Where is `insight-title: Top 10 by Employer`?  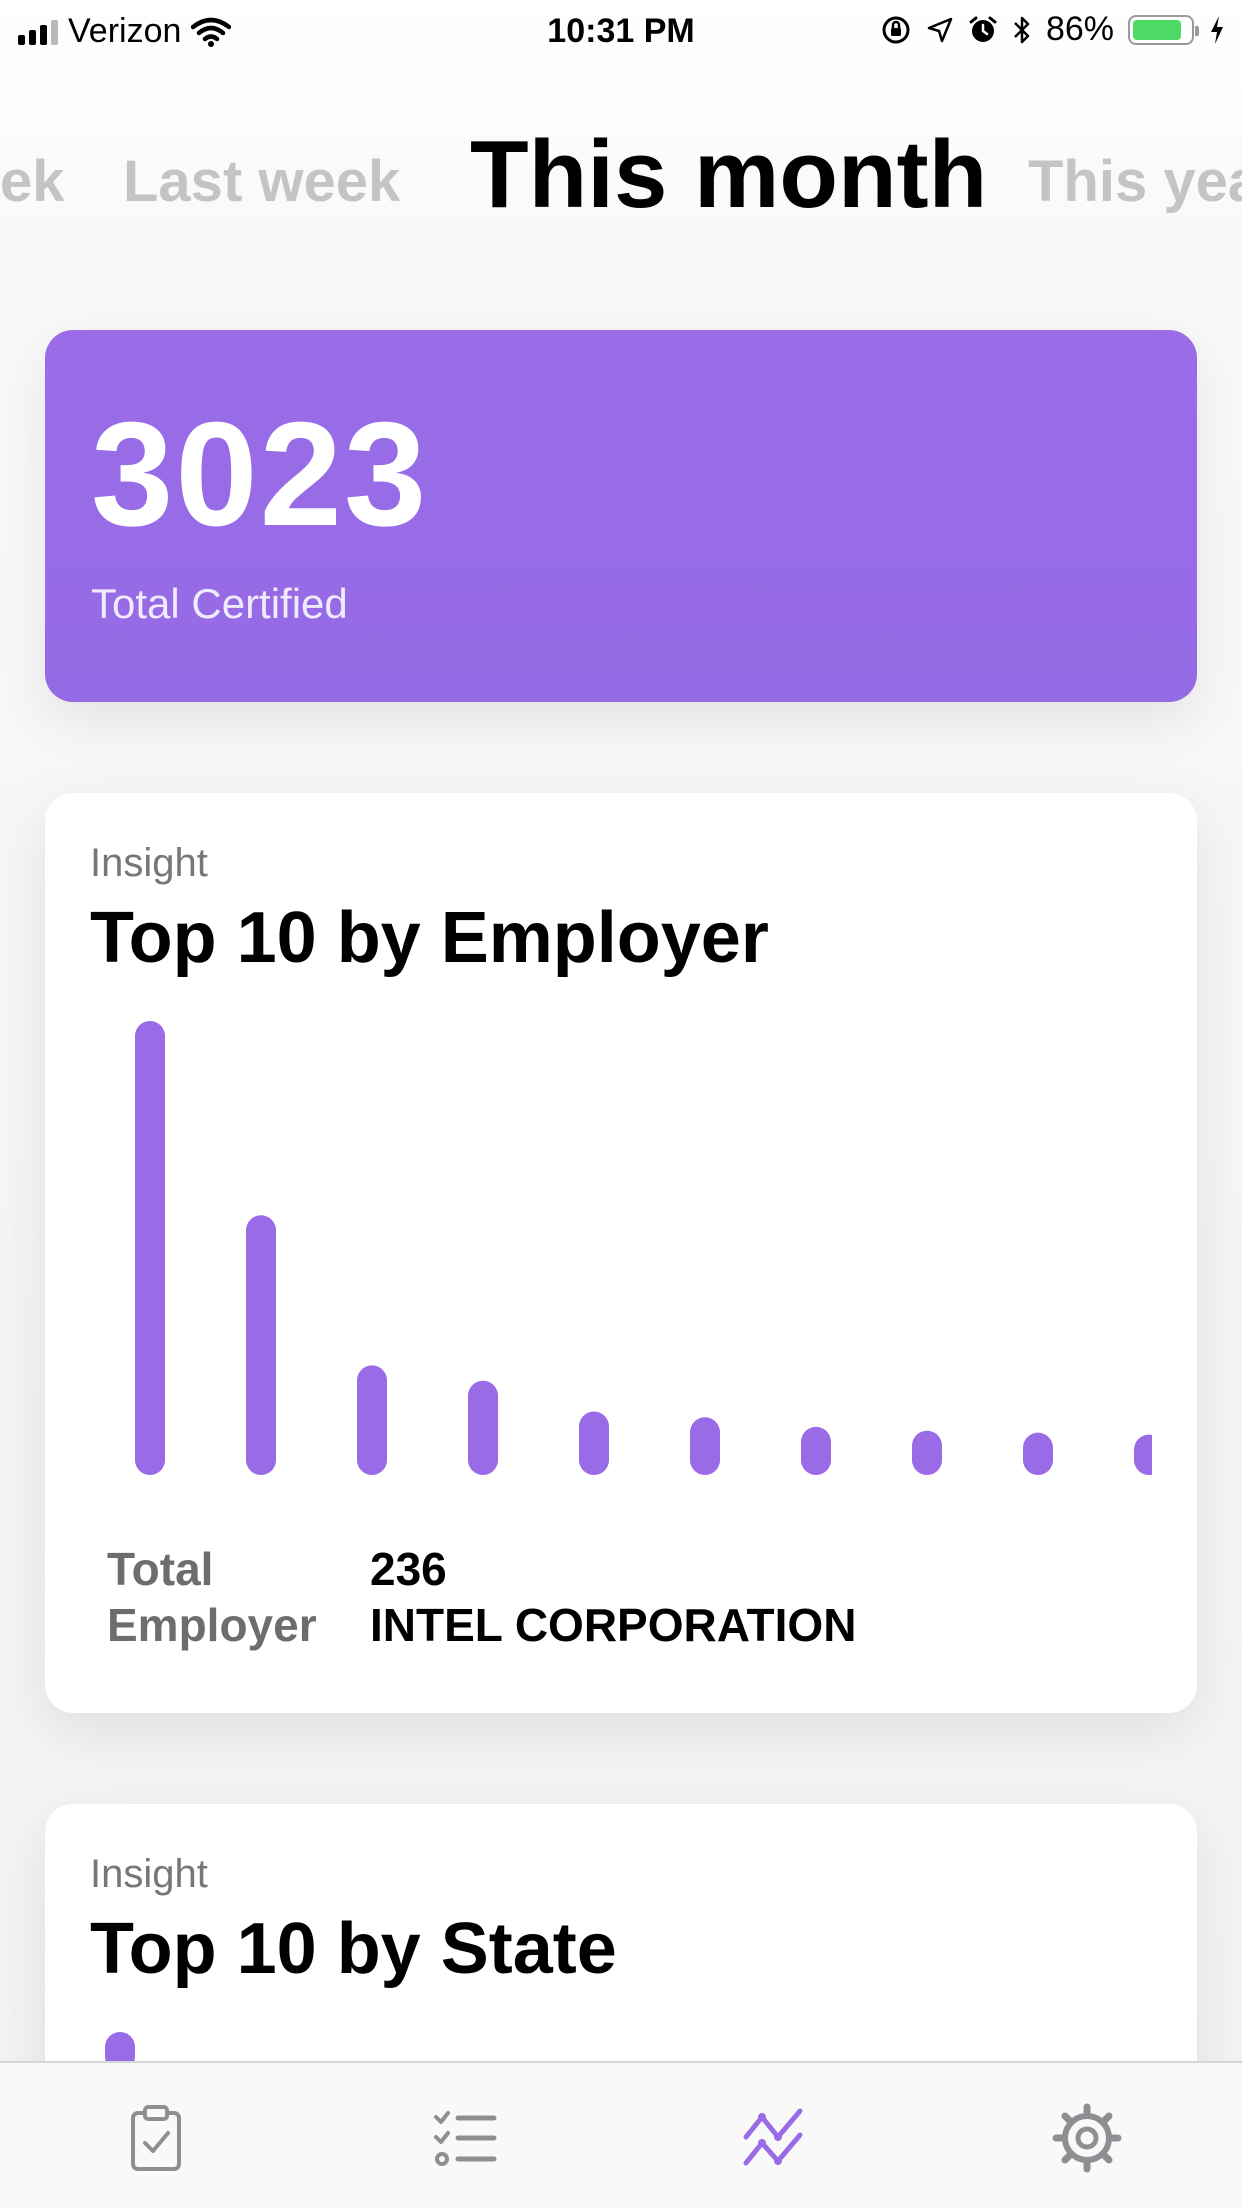
insight-title: Top 10 by Employer is located at coordinates (429, 938).